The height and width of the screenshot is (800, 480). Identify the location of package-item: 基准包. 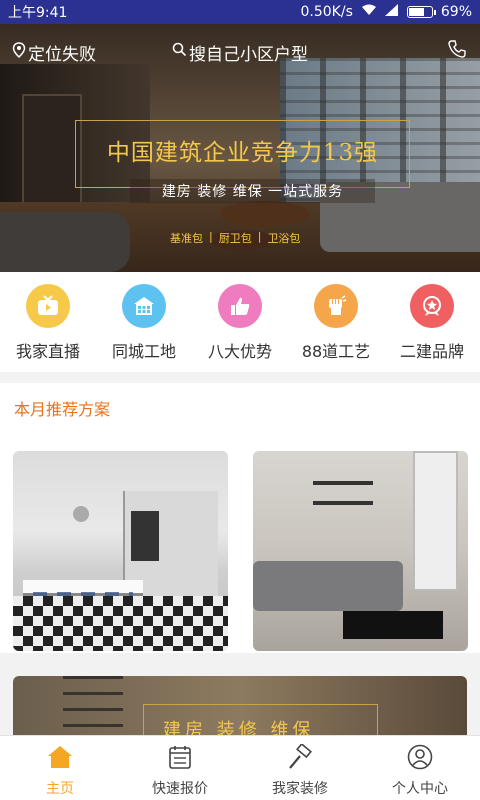
(186, 238).